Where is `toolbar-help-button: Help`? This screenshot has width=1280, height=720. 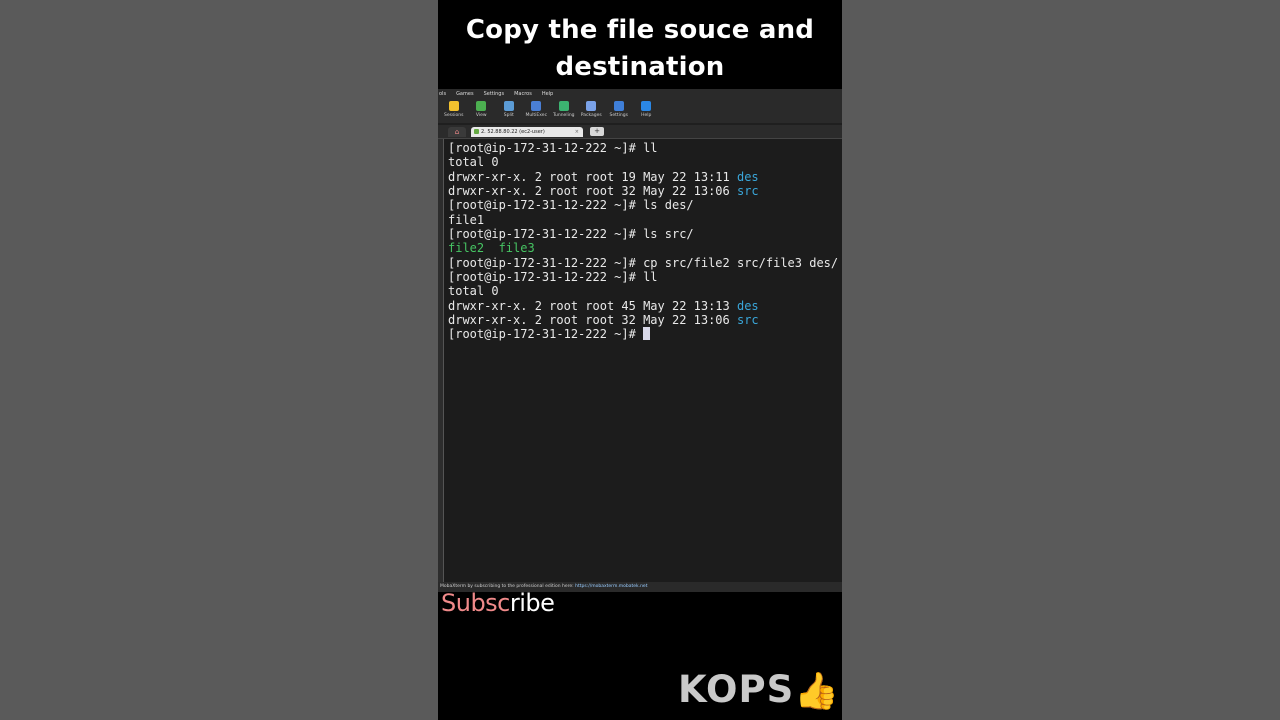
toolbar-help-button: Help is located at coordinates (647, 108).